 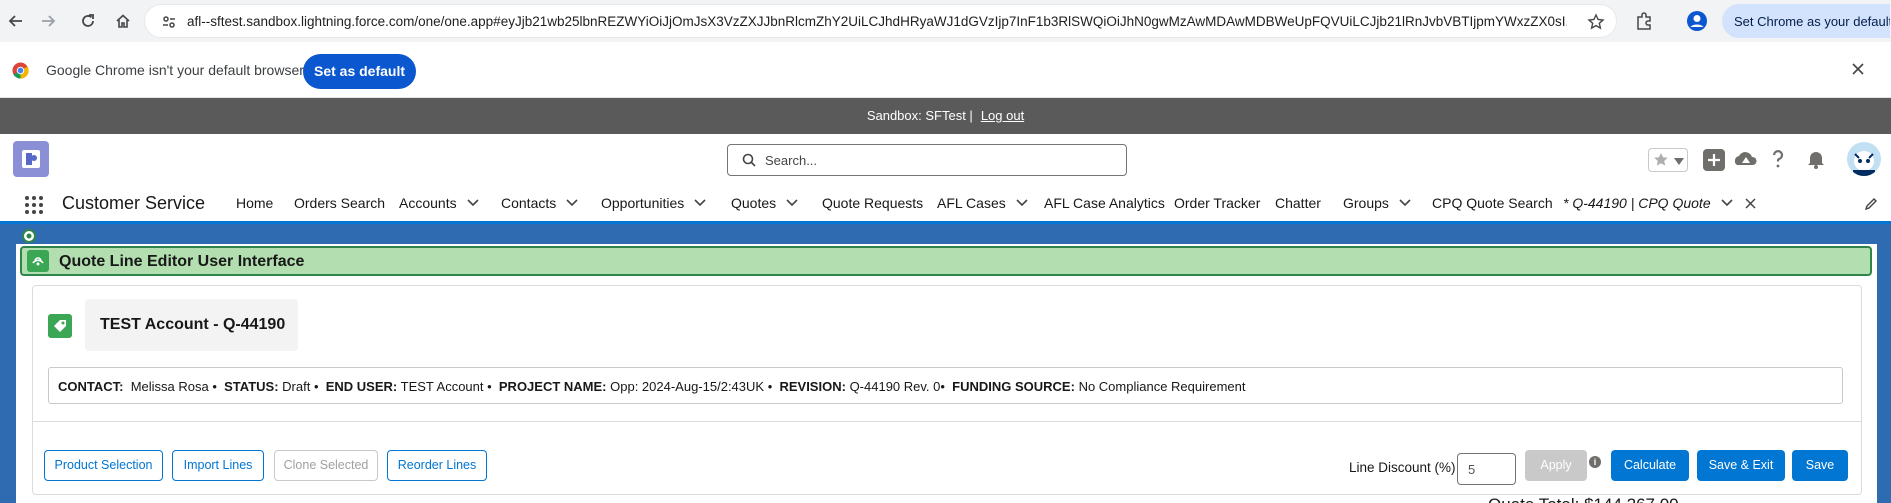 I want to click on bookmark-star-icon, so click(x=1596, y=22).